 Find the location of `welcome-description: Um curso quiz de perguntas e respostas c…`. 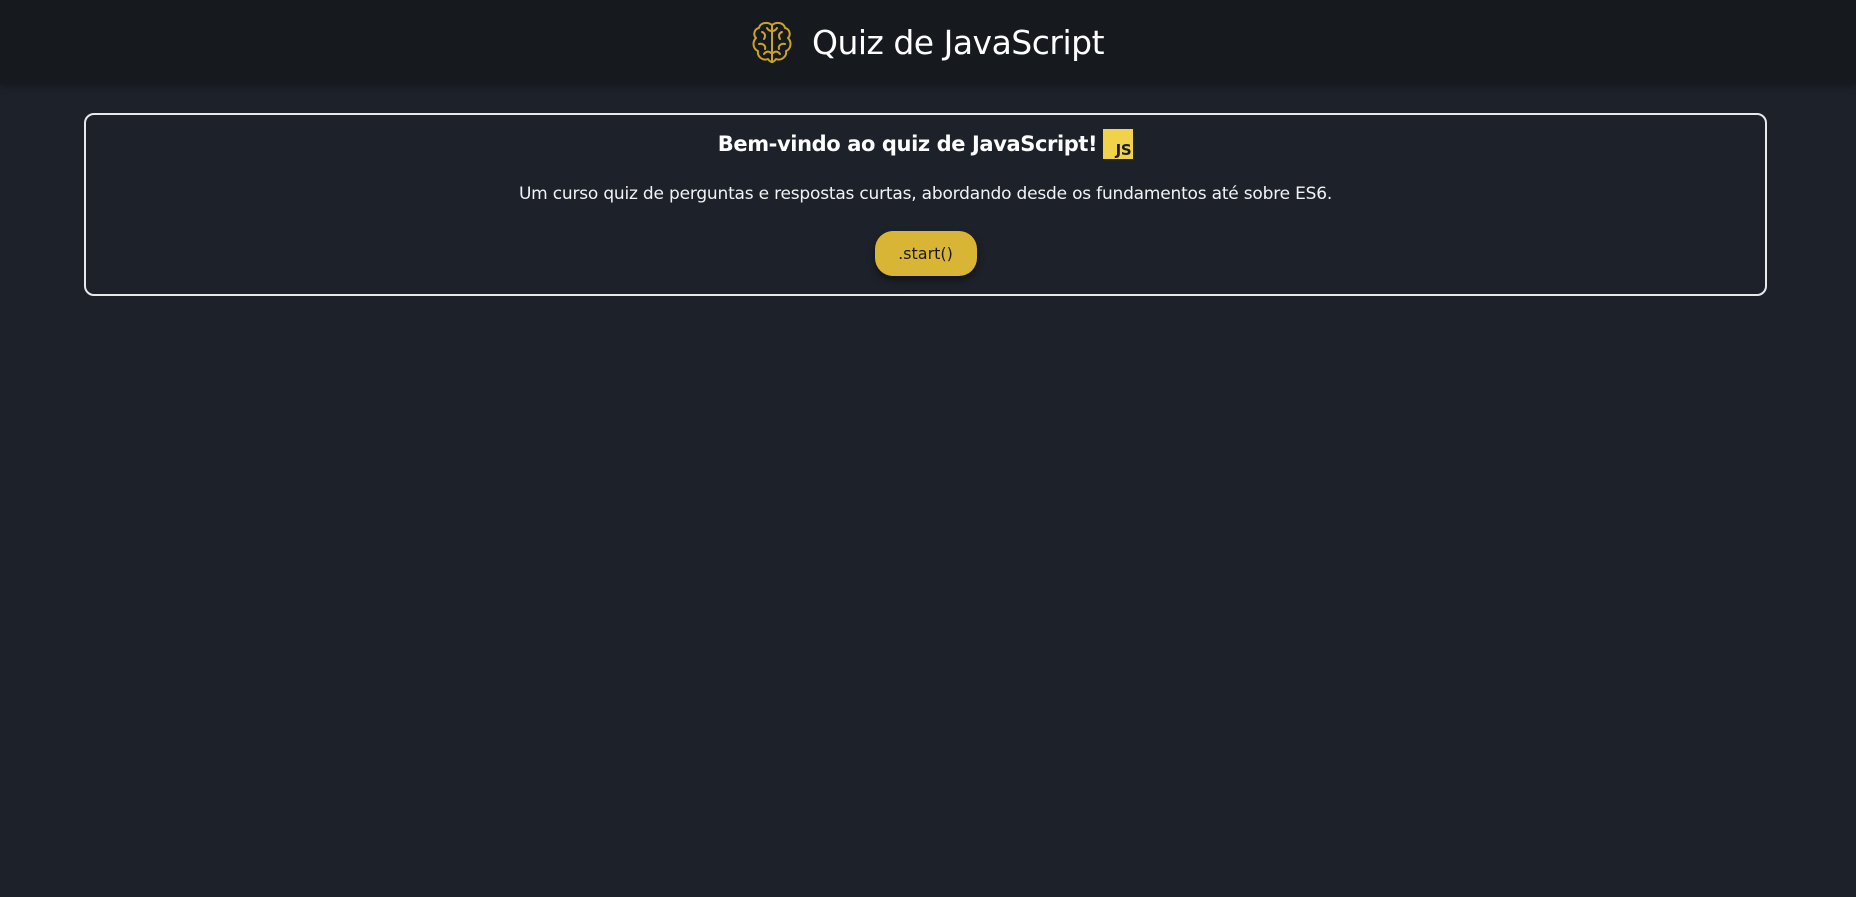

welcome-description: Um curso quiz de perguntas e respostas c… is located at coordinates (925, 194).